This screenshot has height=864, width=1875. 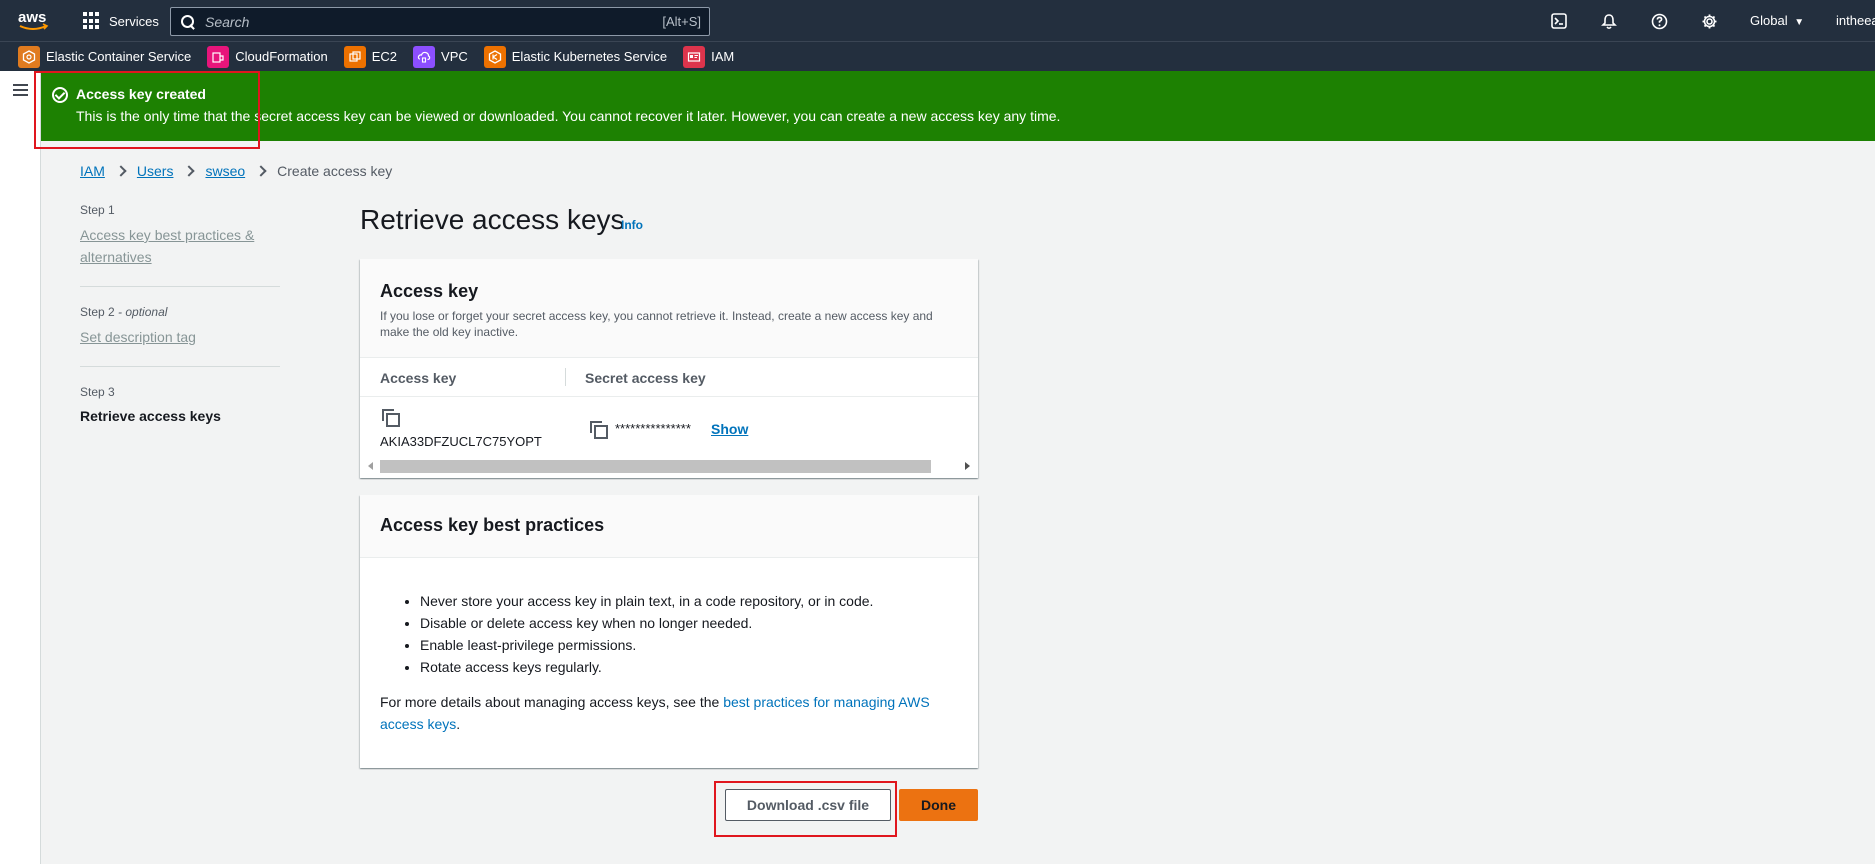 I want to click on breadcrumb: IAM Users swseo Create access key, so click(x=236, y=171).